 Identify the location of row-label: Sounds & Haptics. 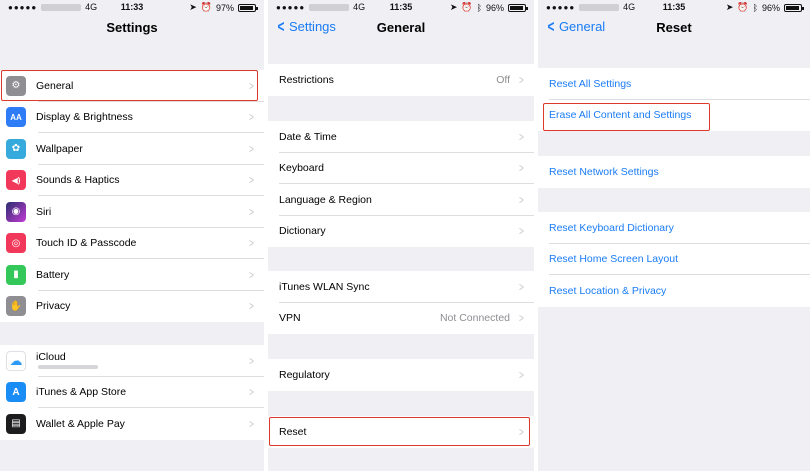
(78, 180).